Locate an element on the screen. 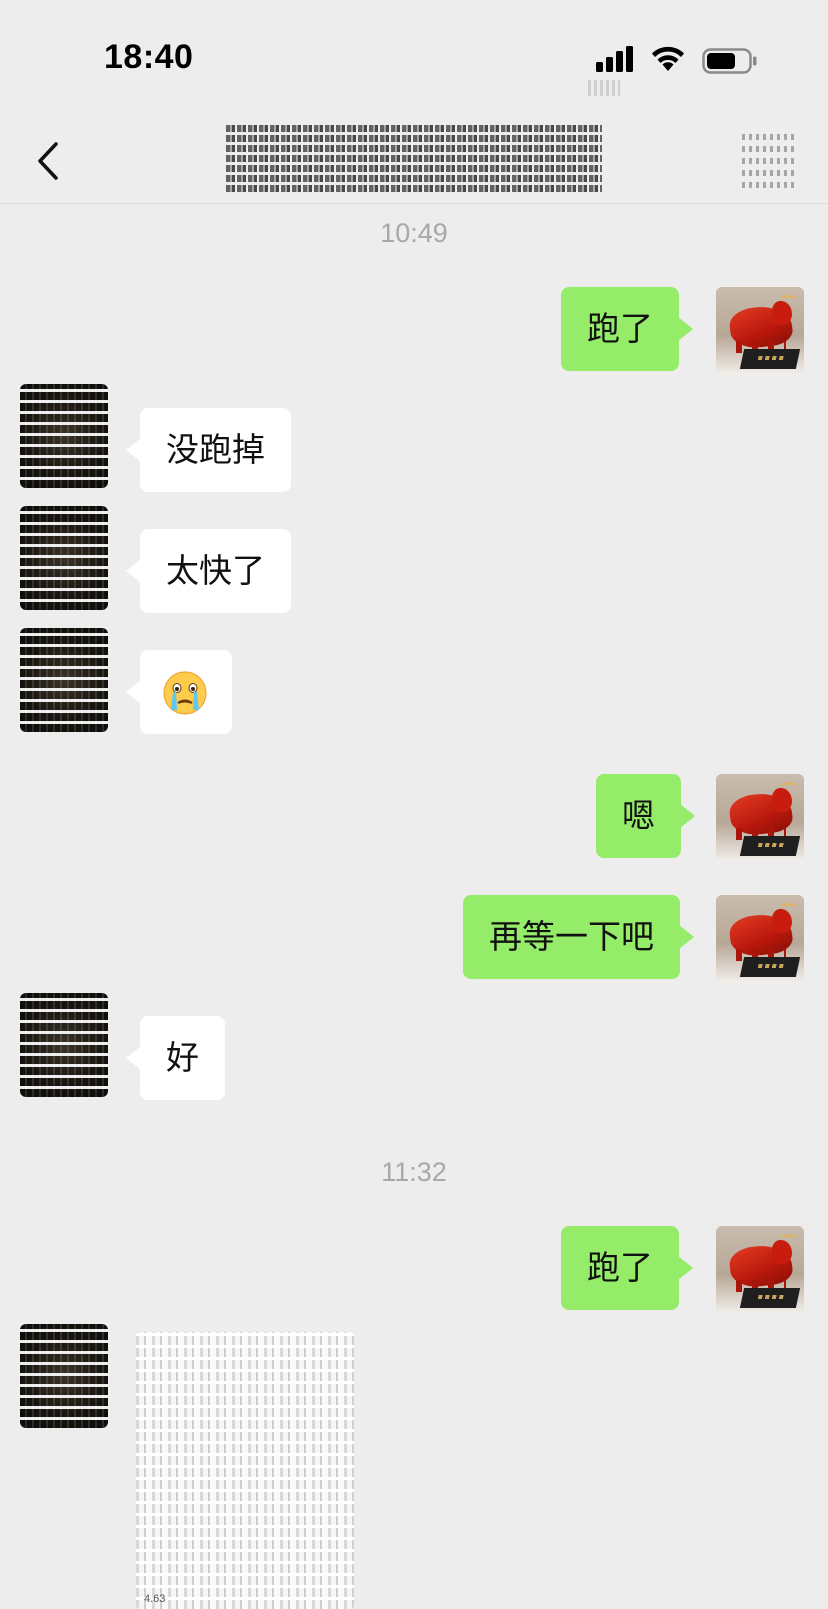  status-time: 18:40 is located at coordinates (149, 57).